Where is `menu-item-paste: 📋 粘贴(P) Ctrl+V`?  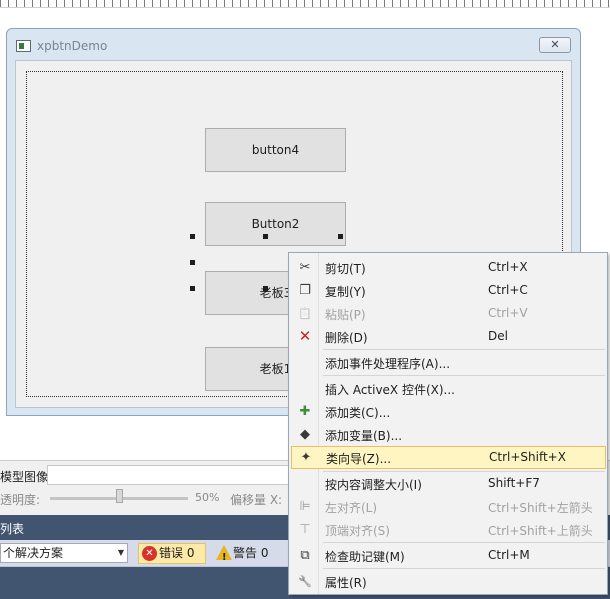 menu-item-paste: 📋 粘贴(P) Ctrl+V is located at coordinates (448, 313).